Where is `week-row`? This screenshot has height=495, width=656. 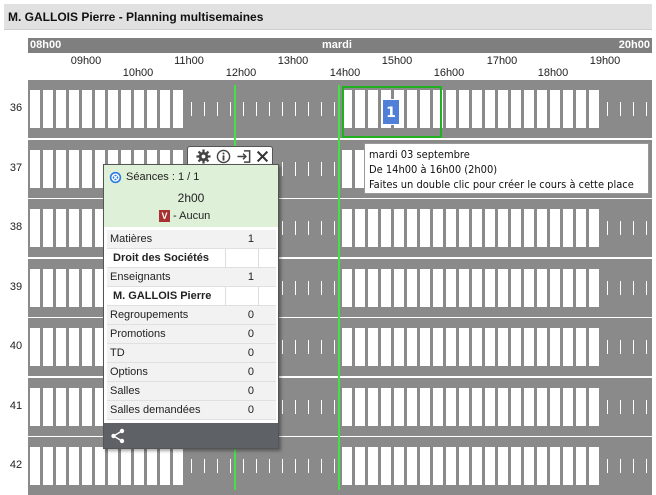
week-row is located at coordinates (340, 109).